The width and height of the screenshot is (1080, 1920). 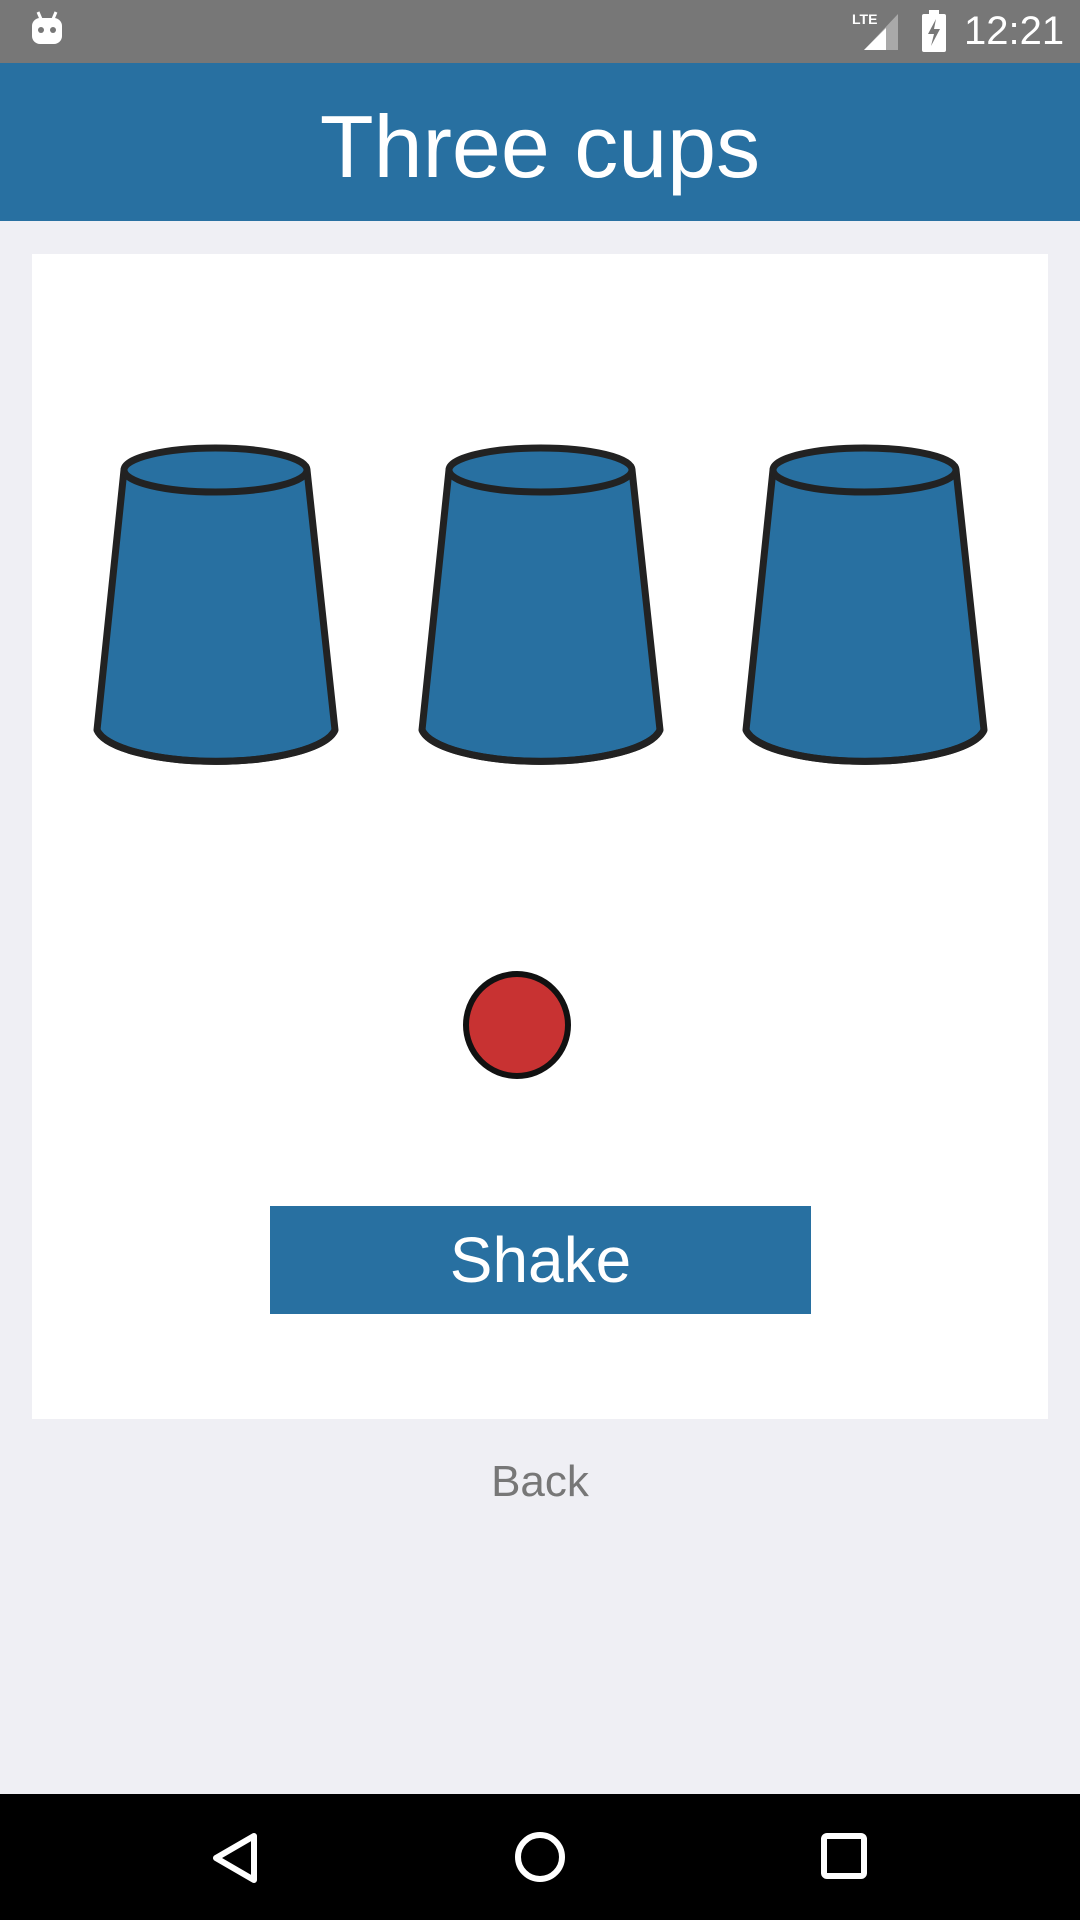 What do you see at coordinates (47, 27) in the screenshot?
I see `android-icon` at bounding box center [47, 27].